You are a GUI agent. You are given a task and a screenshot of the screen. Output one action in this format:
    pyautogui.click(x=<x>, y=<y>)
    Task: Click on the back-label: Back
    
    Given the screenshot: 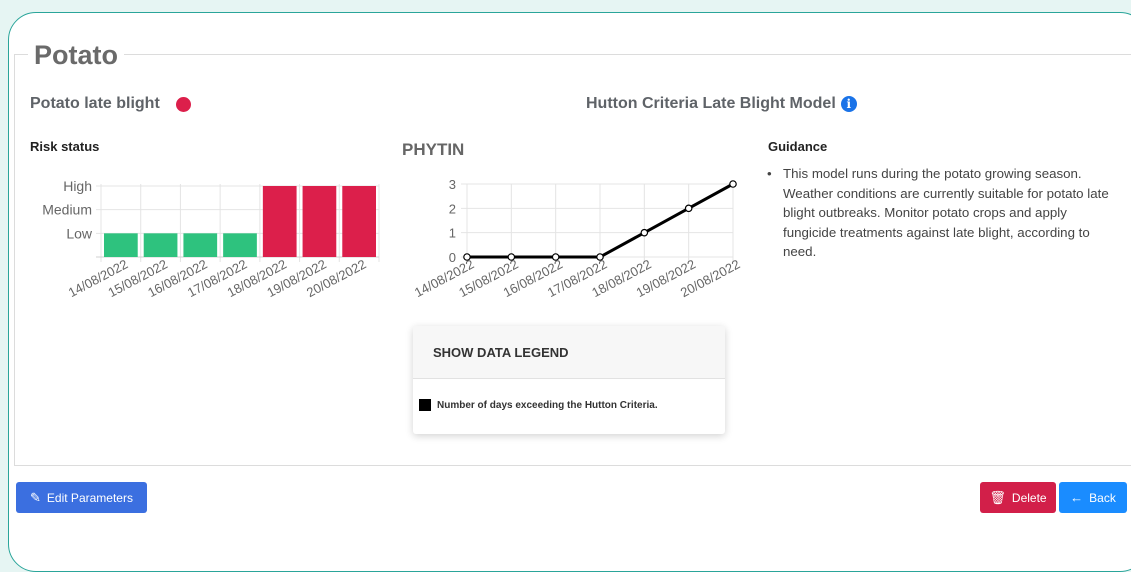 What is the action you would take?
    pyautogui.click(x=1102, y=497)
    